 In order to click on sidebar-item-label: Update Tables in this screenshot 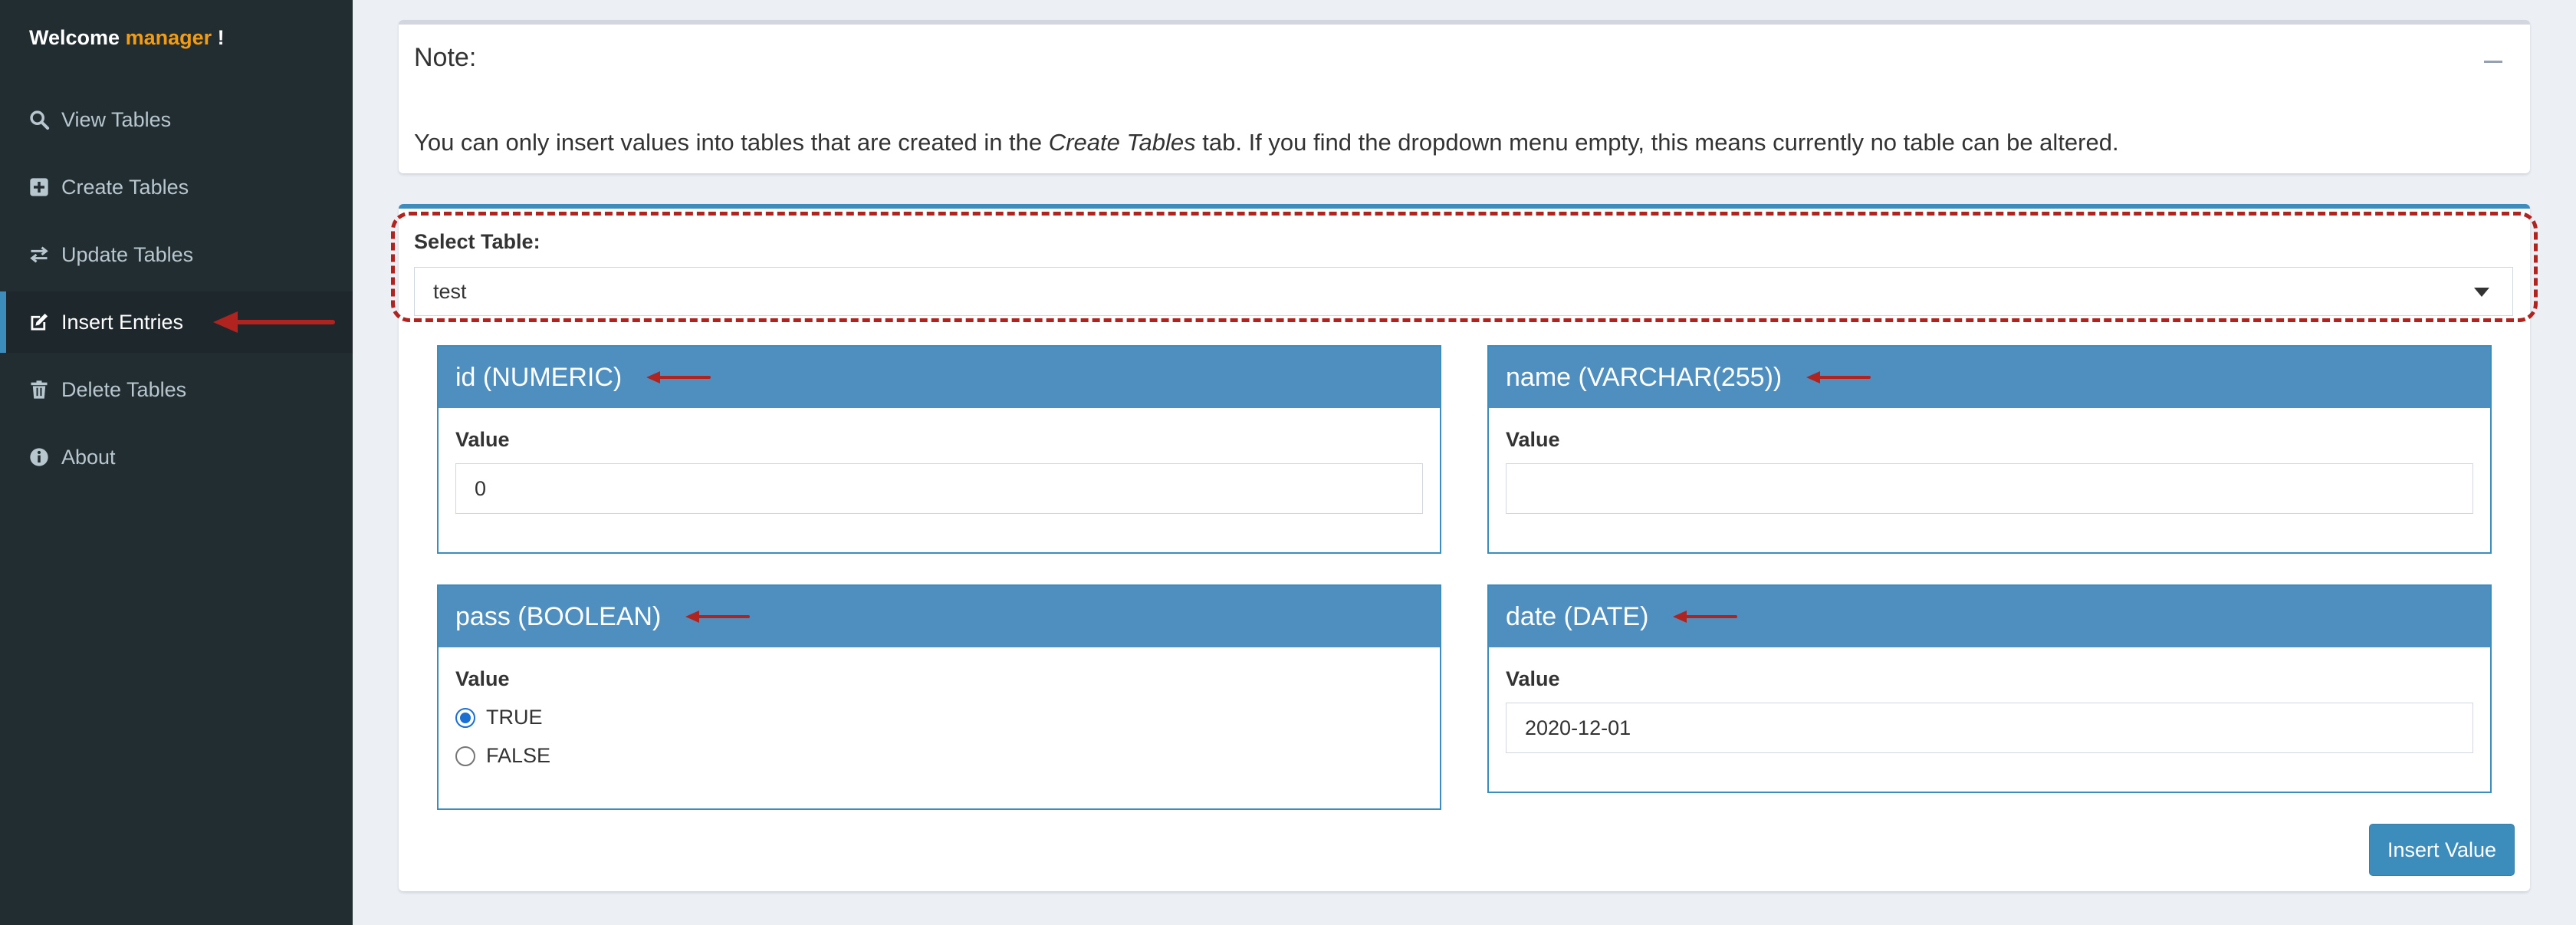, I will do `click(128, 254)`.